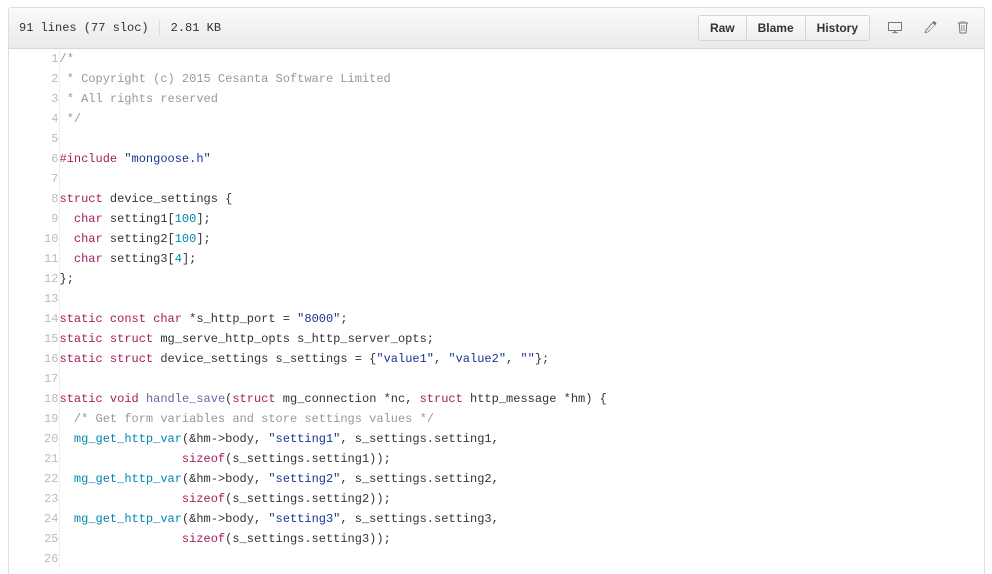  Describe the element at coordinates (34, 119) in the screenshot. I see `line-number: 4` at that location.